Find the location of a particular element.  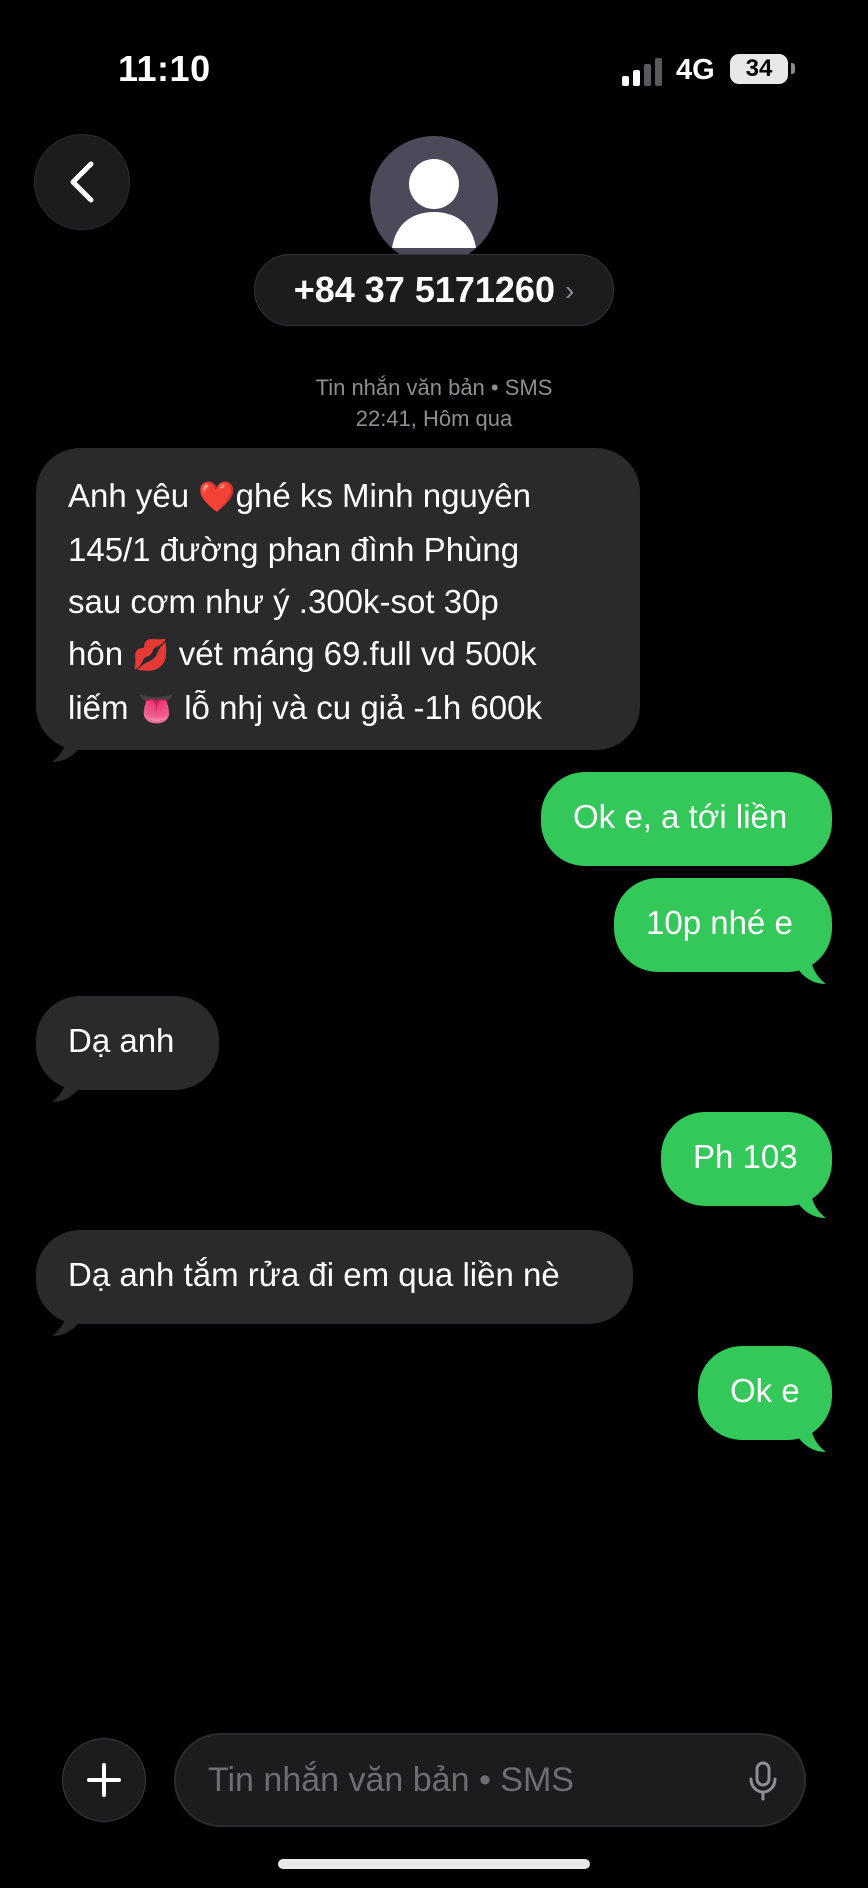

message-text: Dạ anh is located at coordinates (121, 1040).